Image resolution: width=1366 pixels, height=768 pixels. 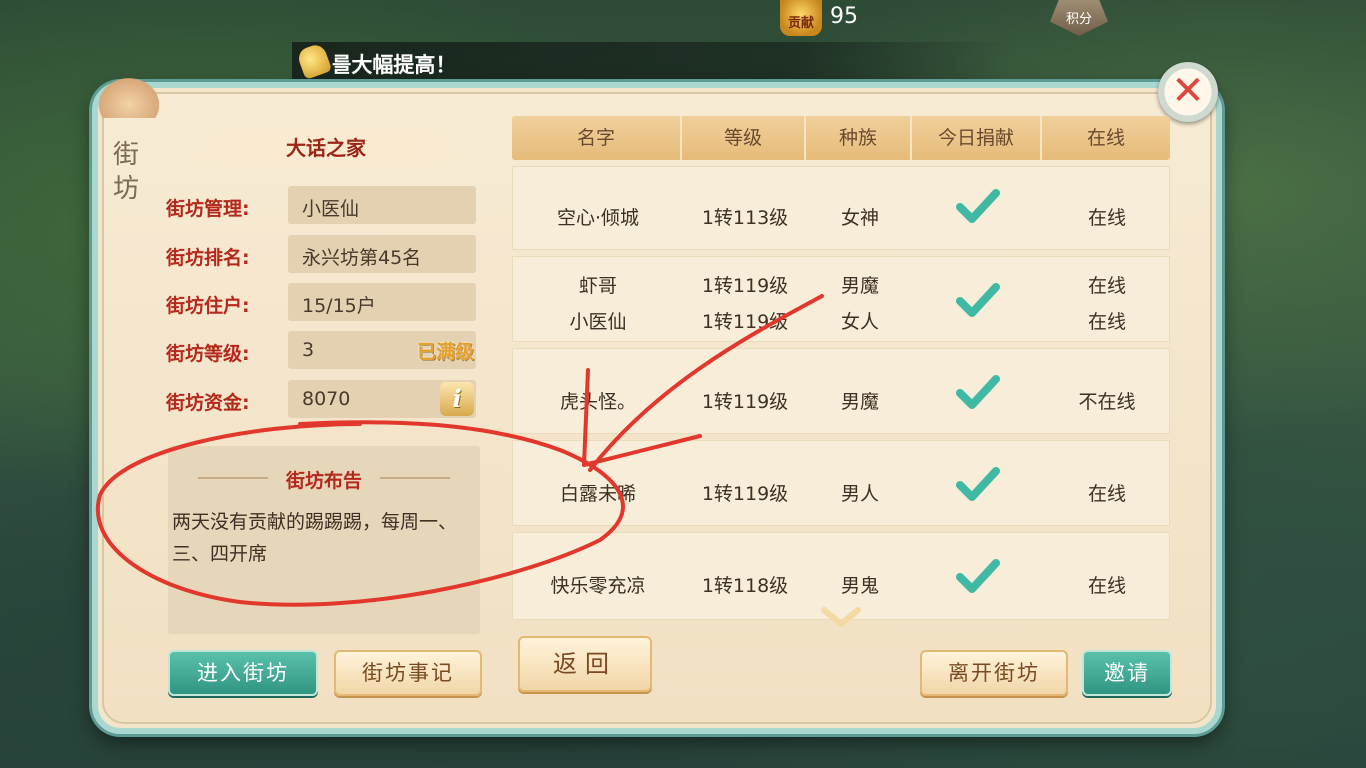 I want to click on annotation-arrow-head, so click(x=642, y=417).